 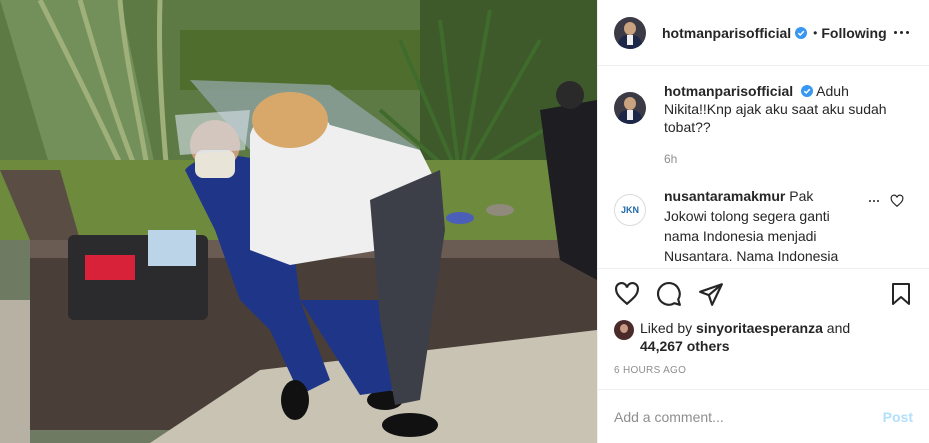 What do you see at coordinates (630, 32) in the screenshot?
I see `author-avatar` at bounding box center [630, 32].